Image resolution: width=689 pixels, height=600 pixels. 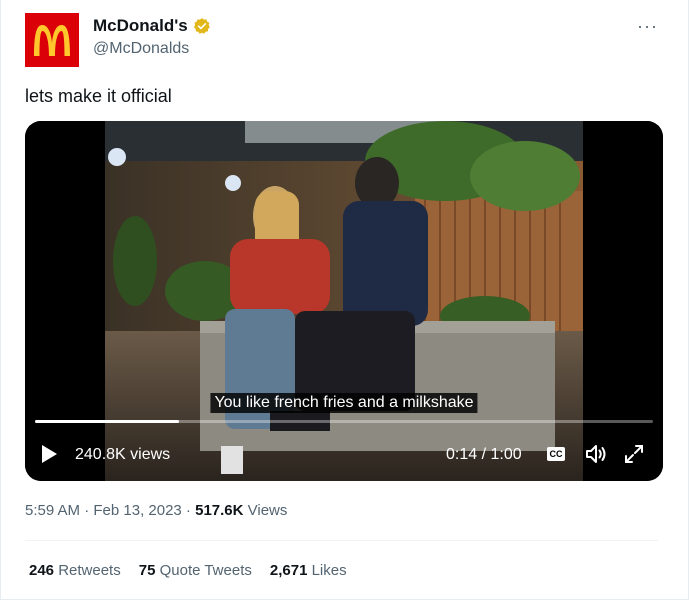 I want to click on display-name: McDonald's, so click(x=152, y=26).